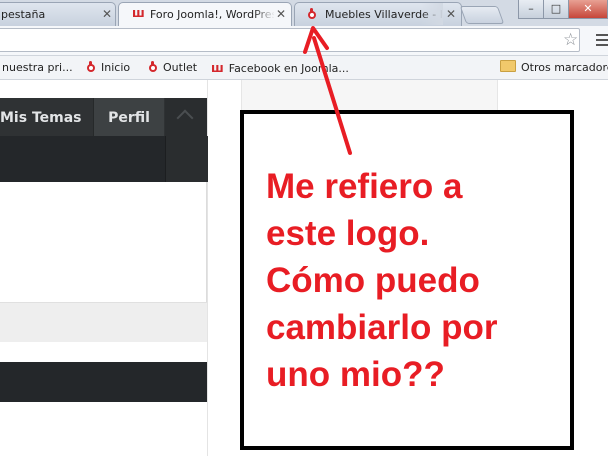 The height and width of the screenshot is (456, 608). Describe the element at coordinates (602, 40) in the screenshot. I see `wrench-menu-icon` at that location.